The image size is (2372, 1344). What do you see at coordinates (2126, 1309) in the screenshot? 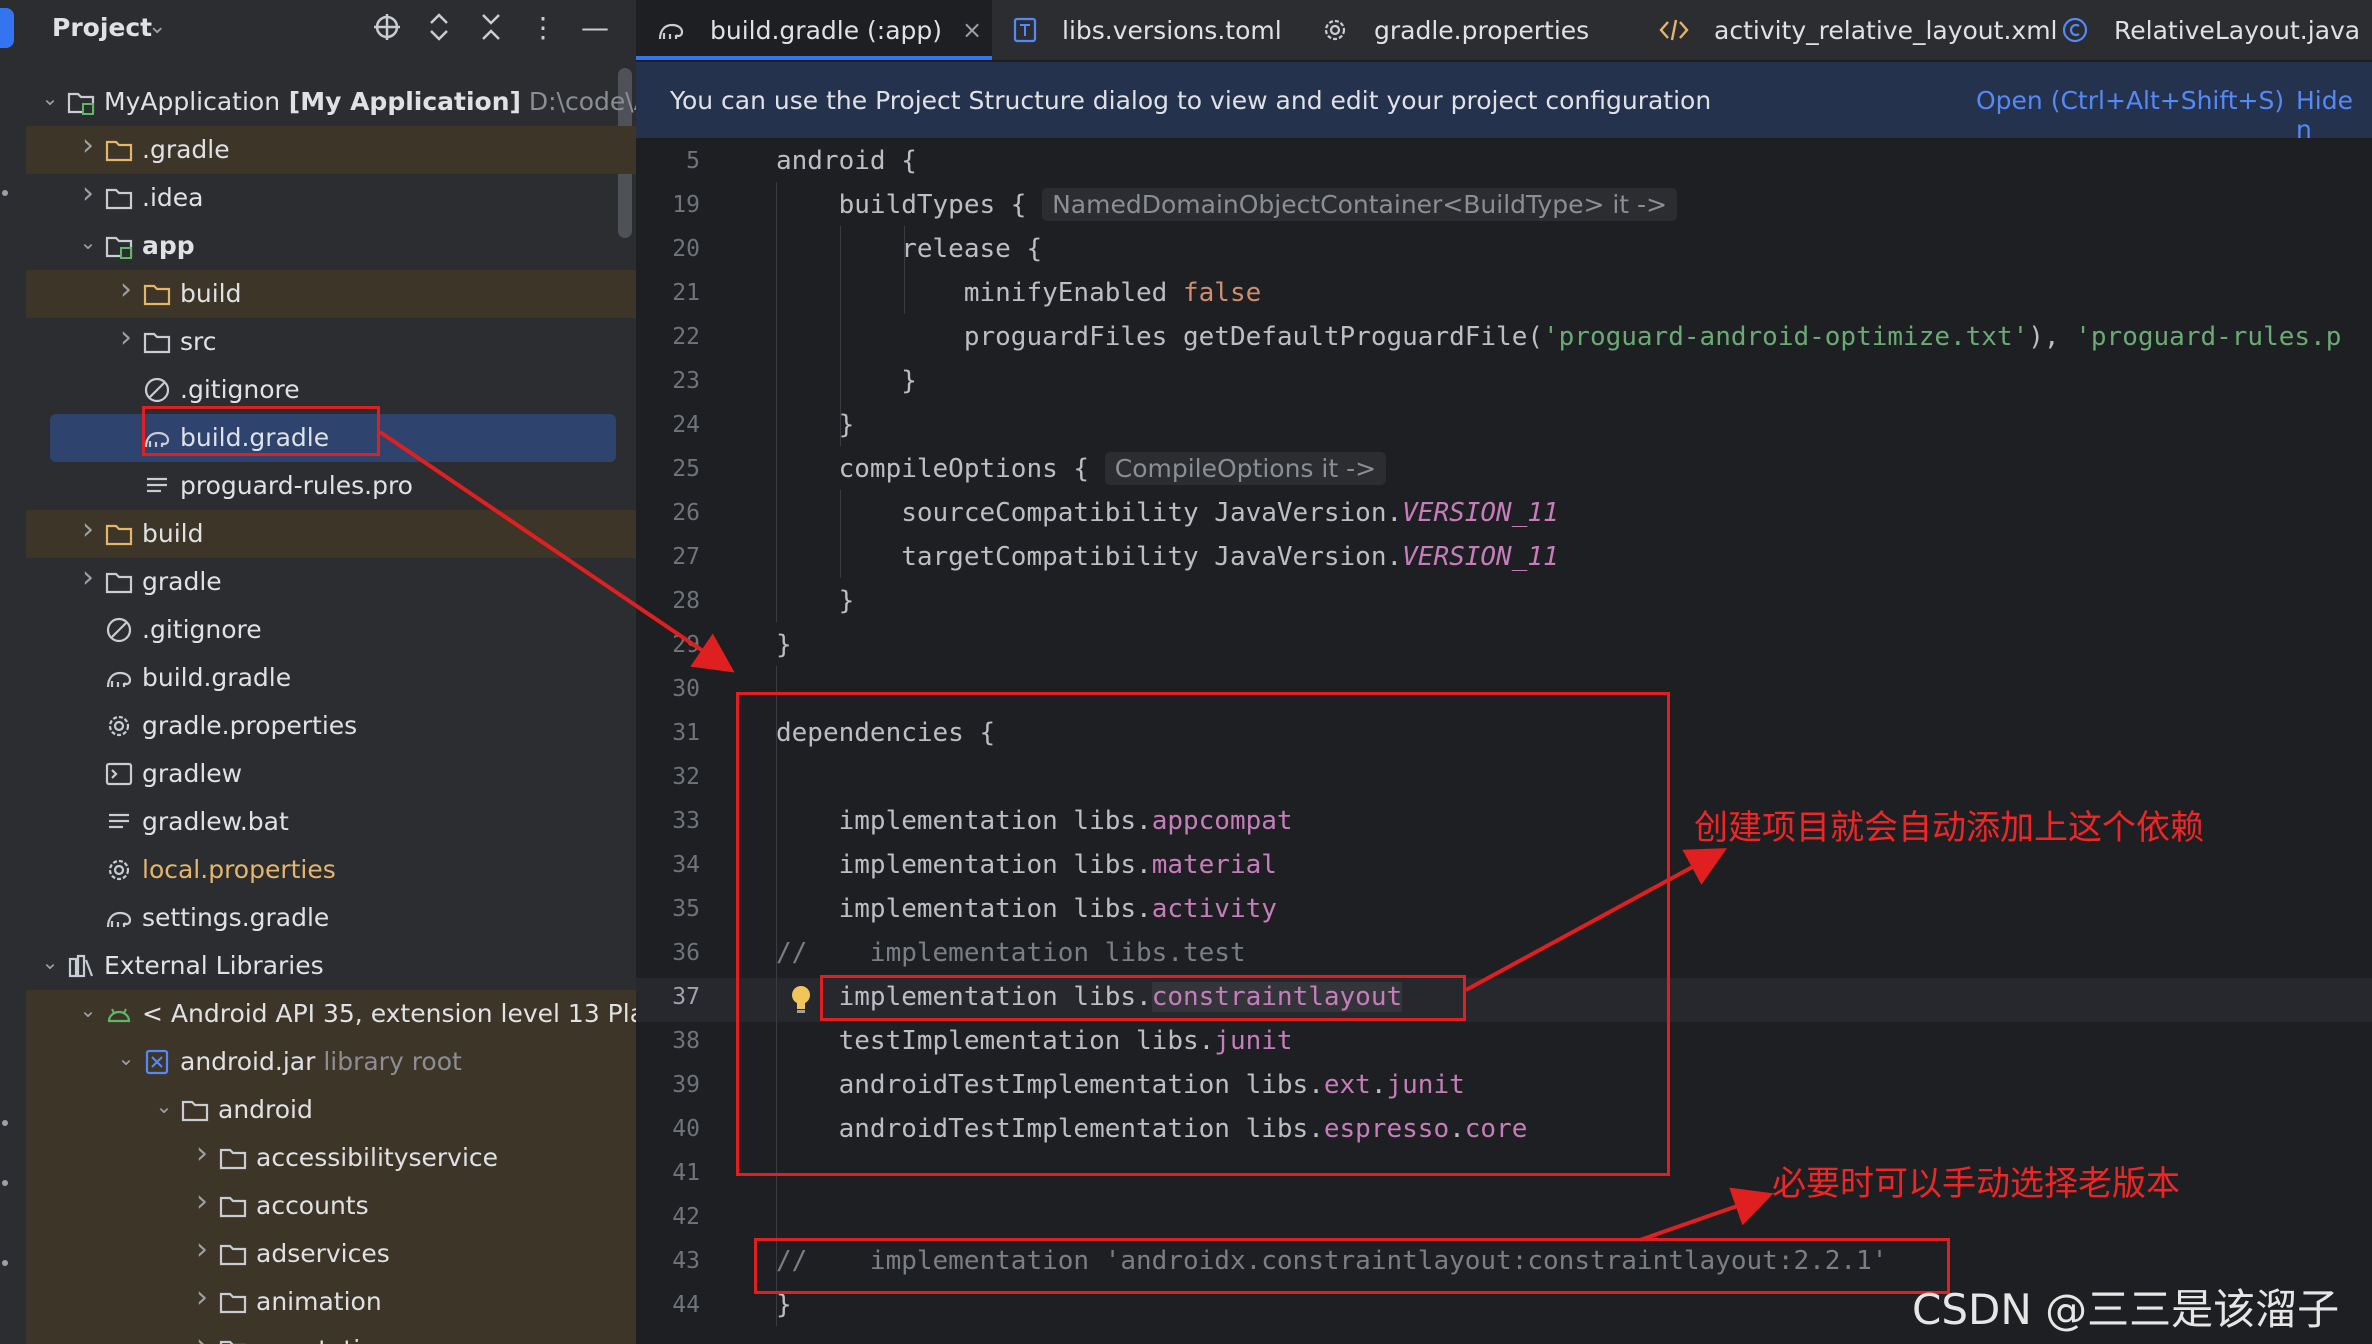
I see `watermark: CSDN @三三是该溜子` at bounding box center [2126, 1309].